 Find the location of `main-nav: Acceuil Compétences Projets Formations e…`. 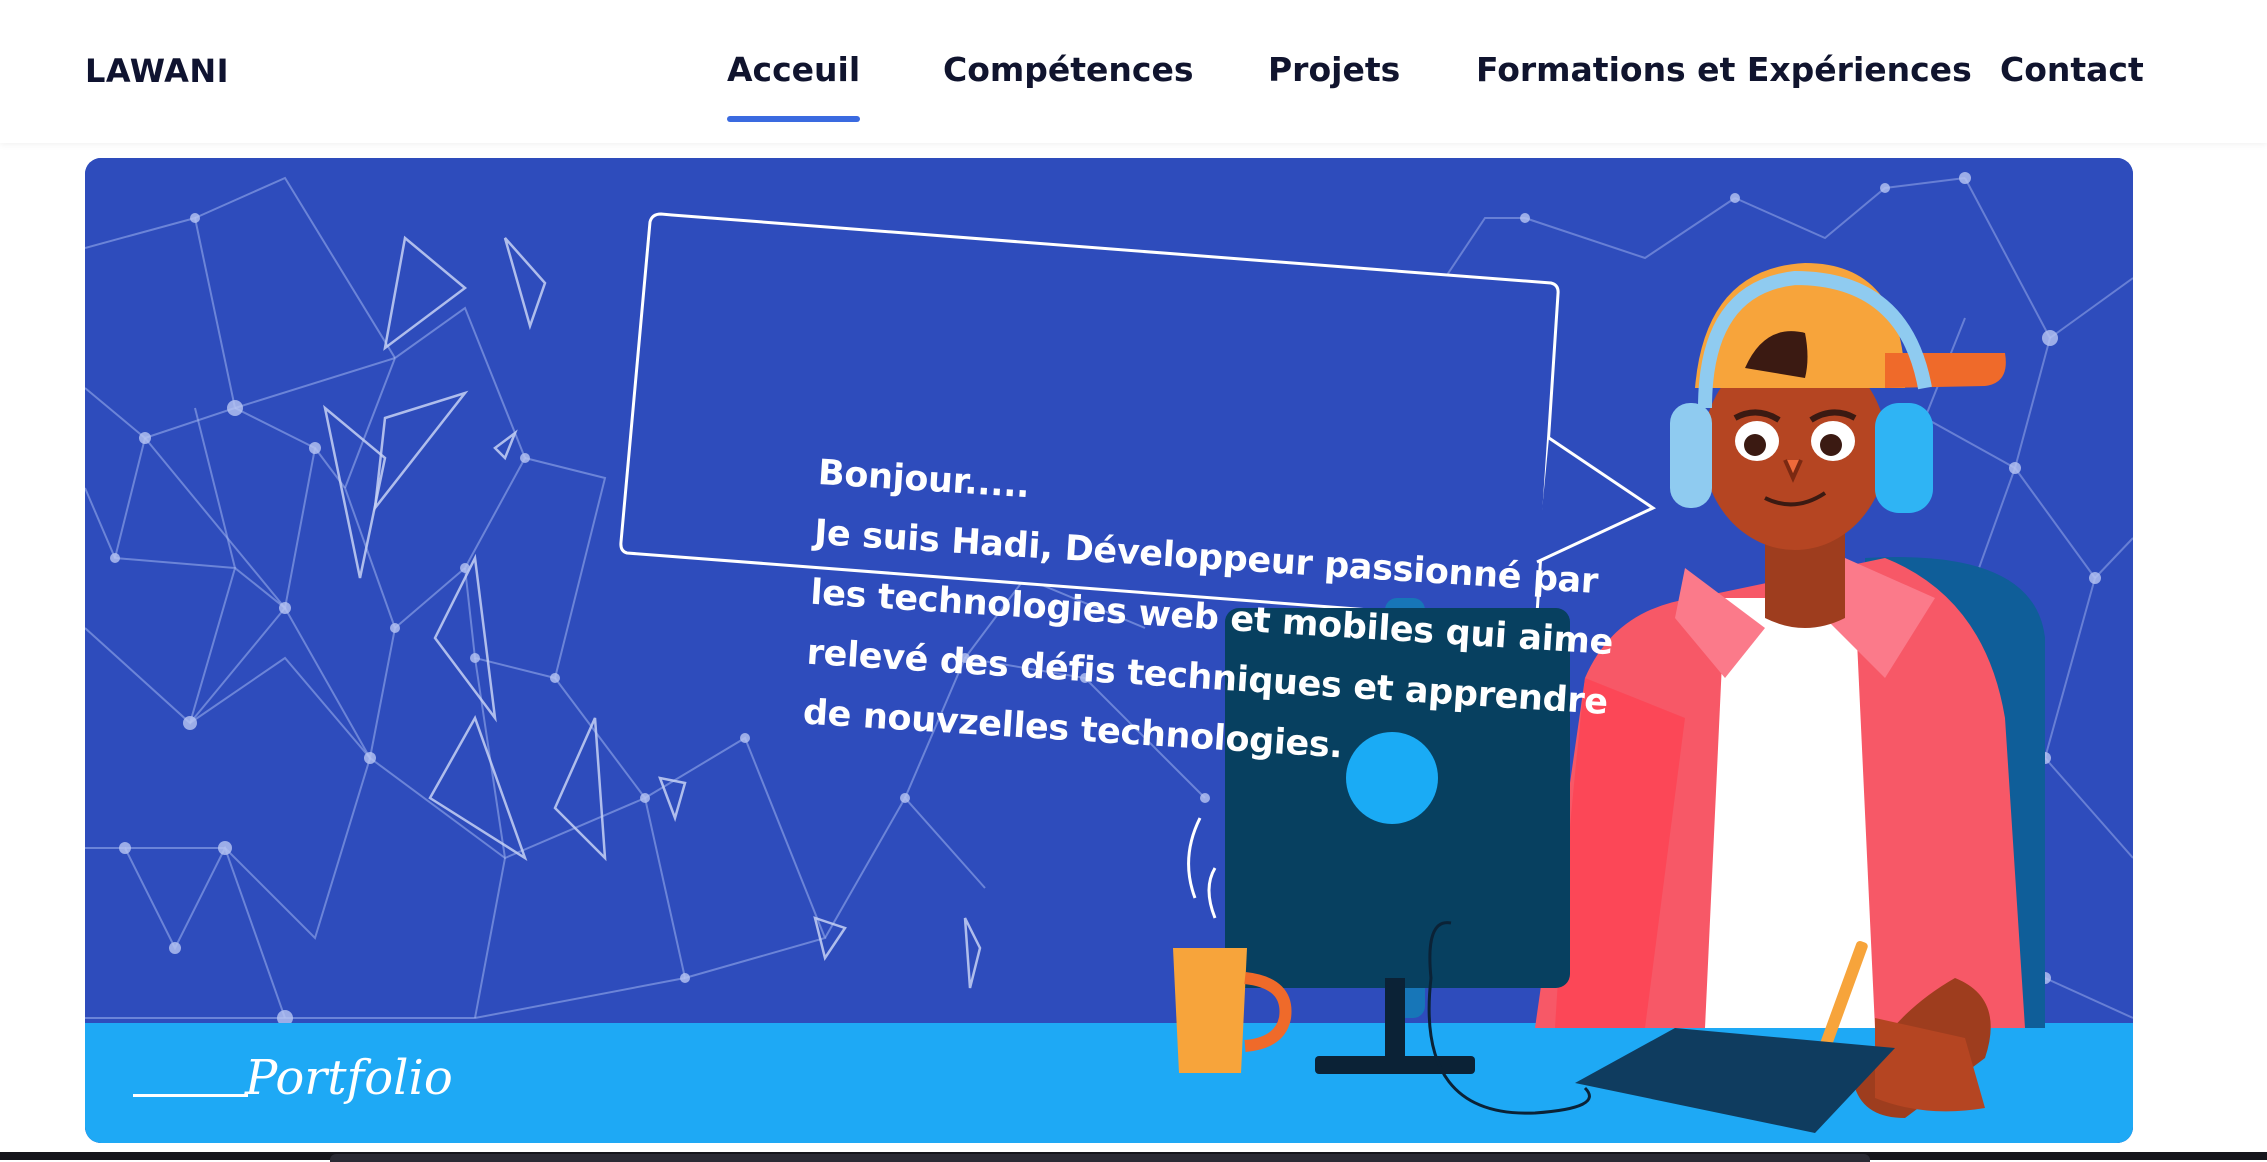

main-nav: Acceuil Compétences Projets Formations e… is located at coordinates (1133, 86).